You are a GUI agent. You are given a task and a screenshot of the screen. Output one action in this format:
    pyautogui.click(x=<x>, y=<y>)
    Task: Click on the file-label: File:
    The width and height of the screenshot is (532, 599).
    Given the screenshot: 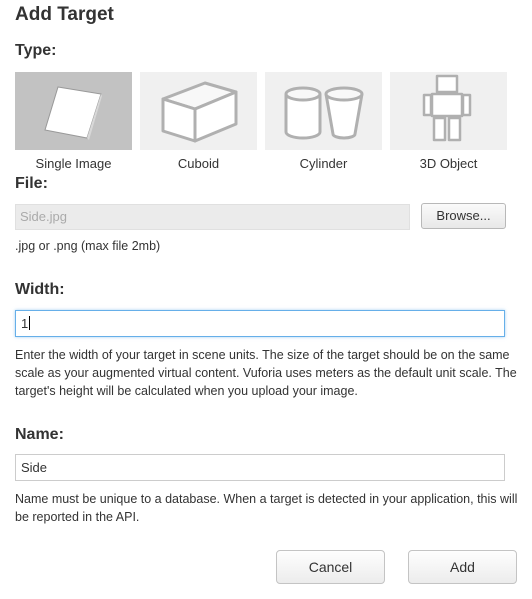 What is the action you would take?
    pyautogui.click(x=31, y=183)
    